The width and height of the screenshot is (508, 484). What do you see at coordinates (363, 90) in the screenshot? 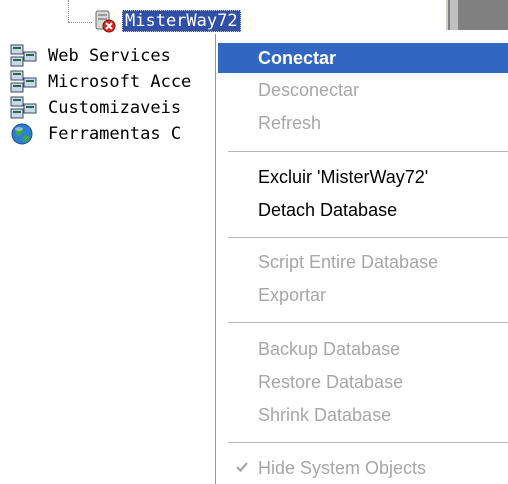
I see `menu-item-desconectar: Desconectar` at bounding box center [363, 90].